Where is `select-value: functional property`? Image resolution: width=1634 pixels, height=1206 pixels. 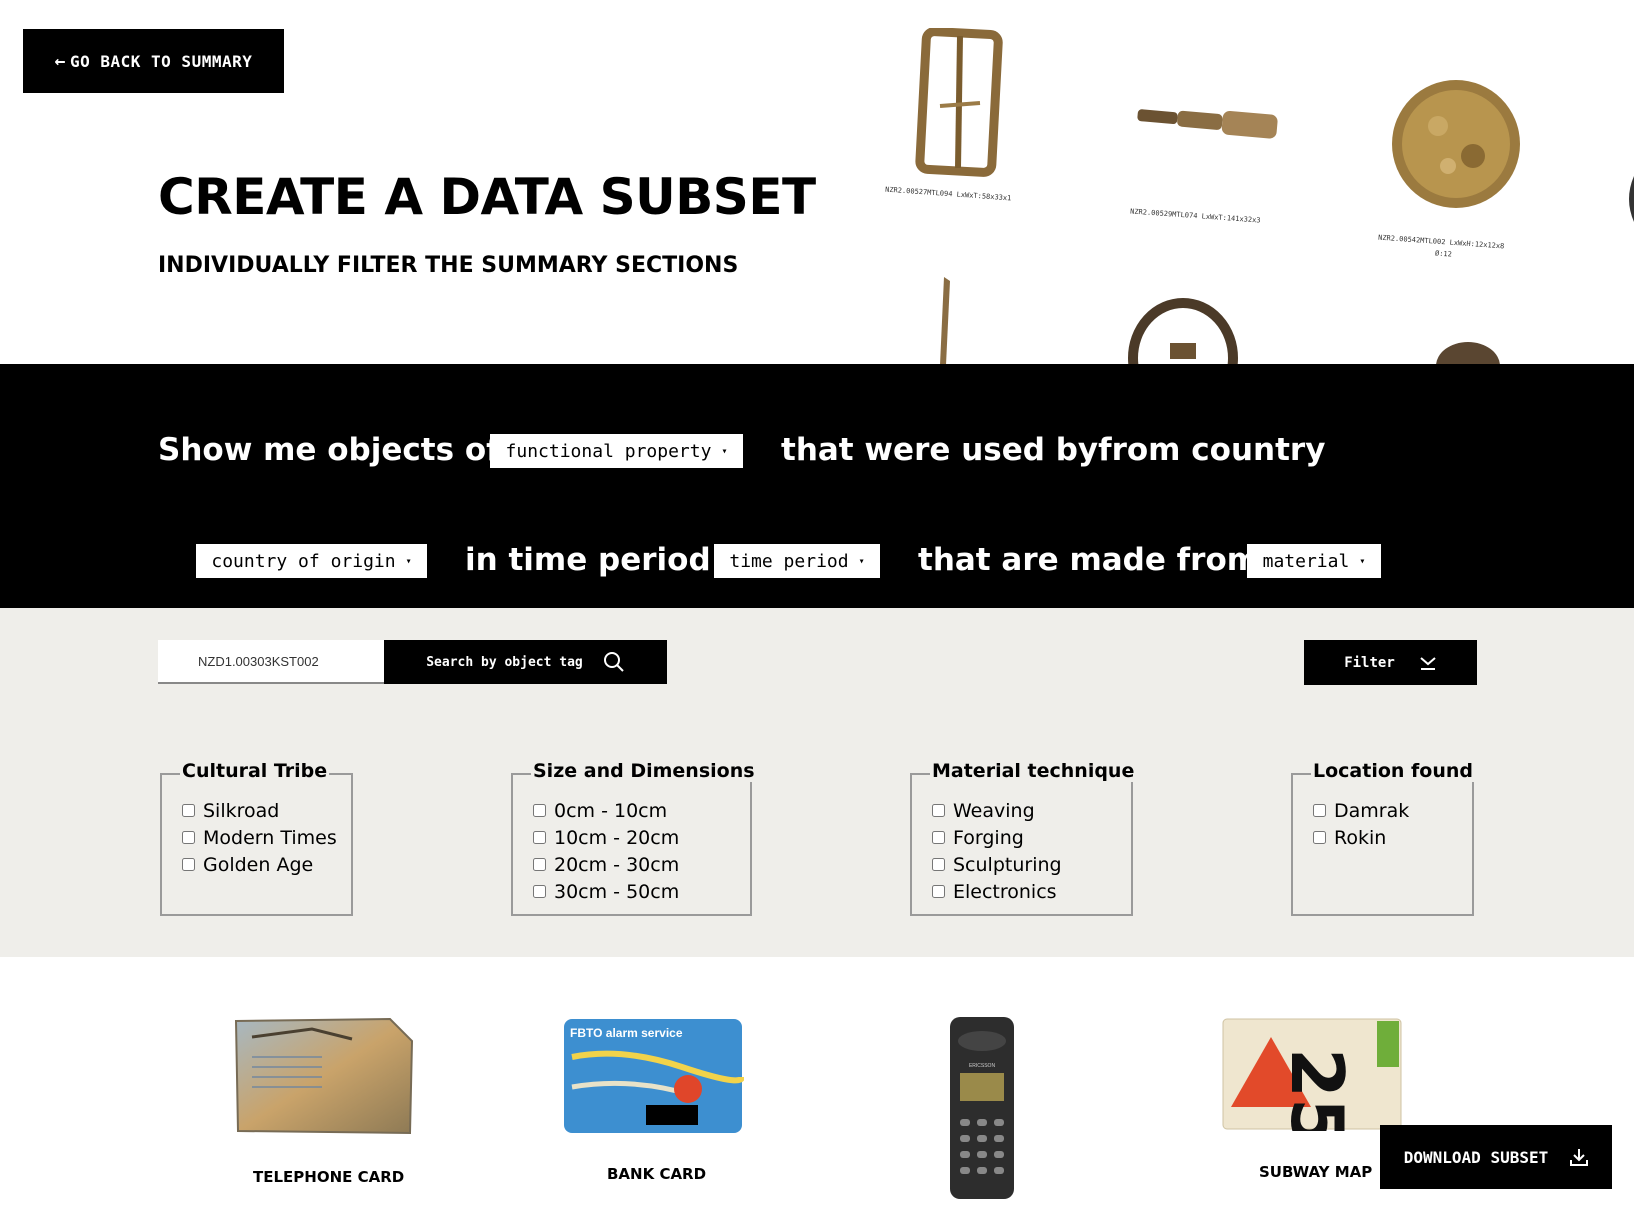
select-value: functional property is located at coordinates (608, 451).